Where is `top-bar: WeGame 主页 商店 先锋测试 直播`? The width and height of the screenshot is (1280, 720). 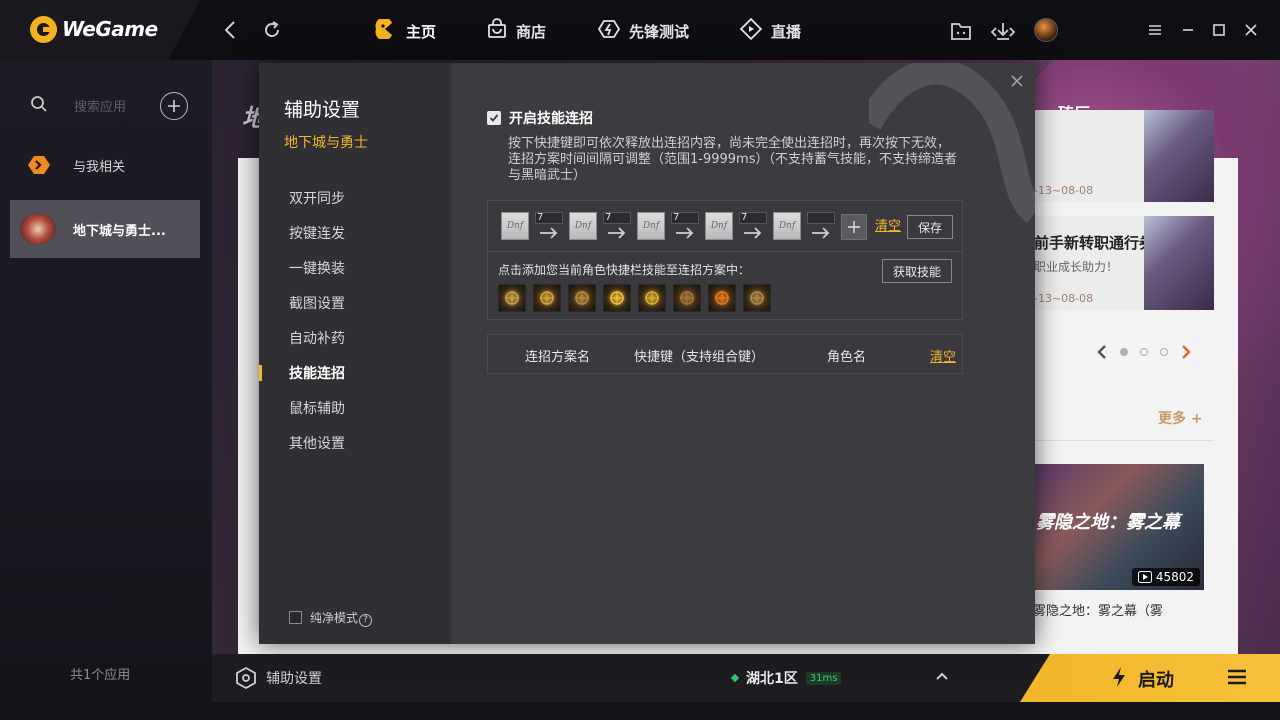 top-bar: WeGame 主页 商店 先锋测试 直播 is located at coordinates (640, 30).